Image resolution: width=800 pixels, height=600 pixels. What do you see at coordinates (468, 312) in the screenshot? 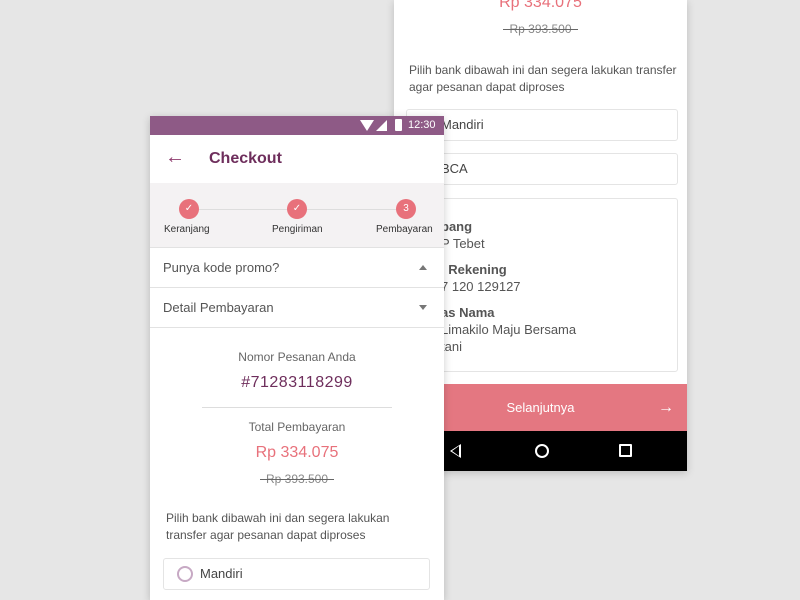
I see `name-label: as Nama` at bounding box center [468, 312].